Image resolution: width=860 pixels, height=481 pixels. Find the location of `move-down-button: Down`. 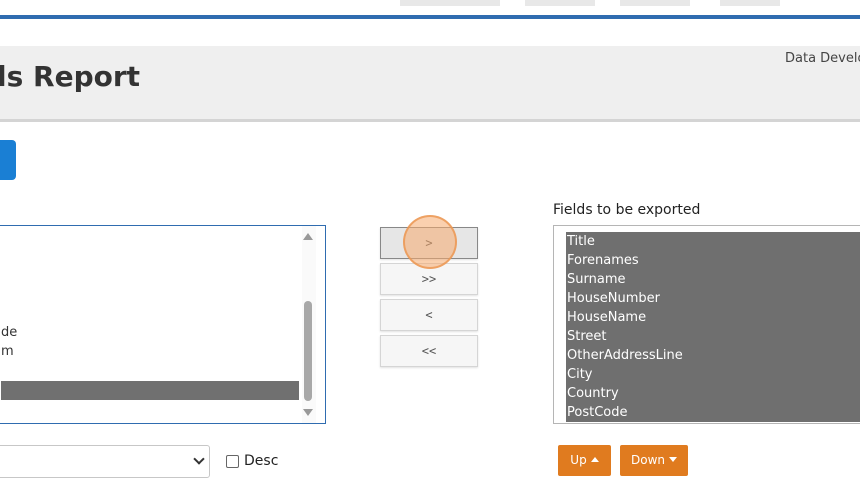

move-down-button: Down is located at coordinates (654, 460).